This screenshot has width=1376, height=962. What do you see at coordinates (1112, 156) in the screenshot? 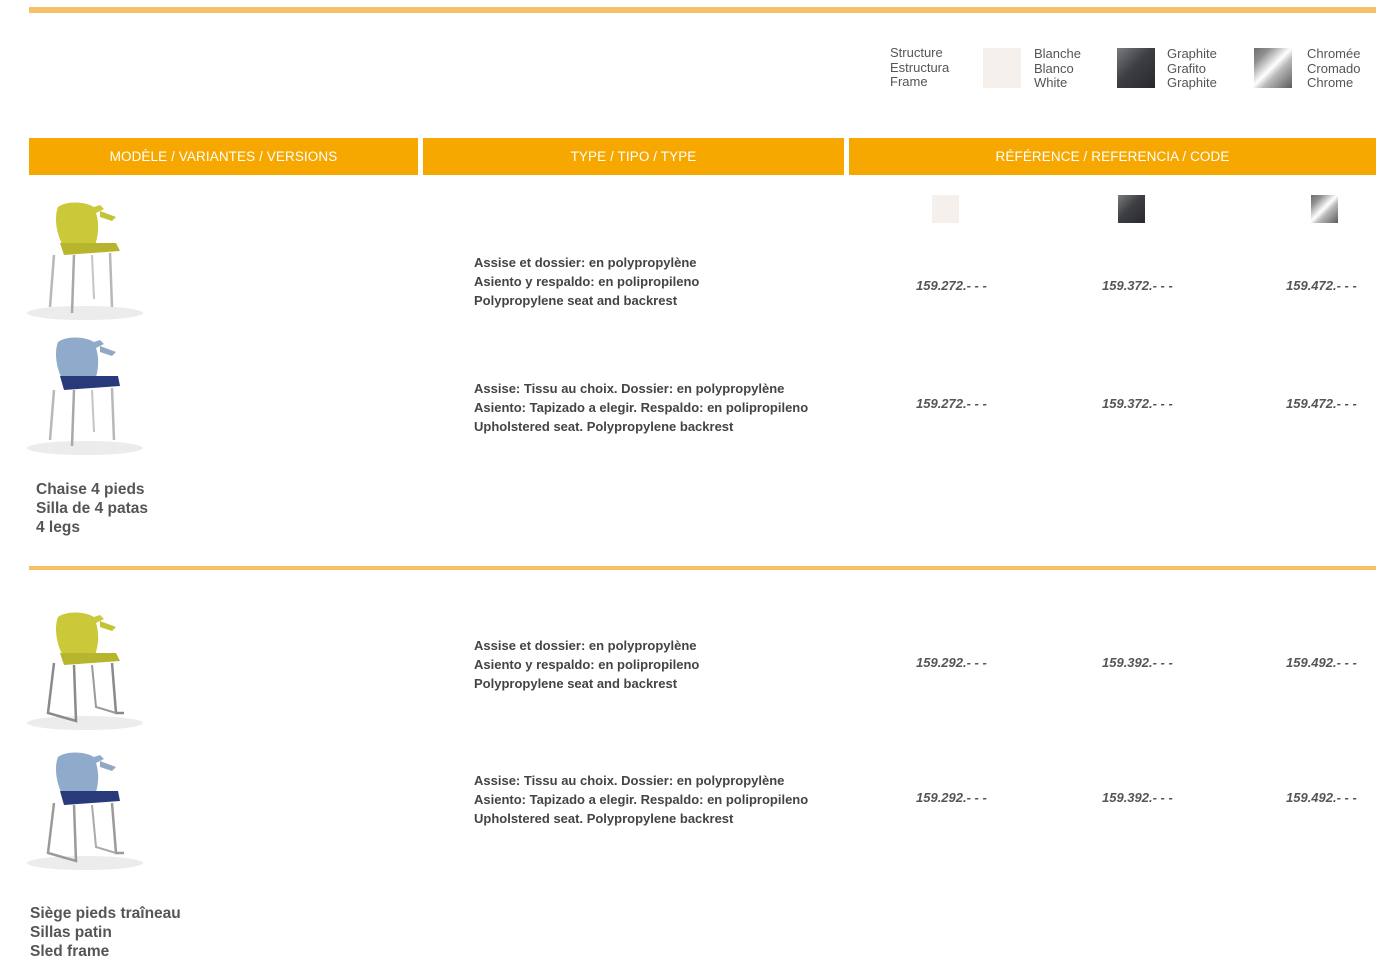
I see `header-reference: RÉFÉRENCE / REFERENCIA / CODE` at bounding box center [1112, 156].